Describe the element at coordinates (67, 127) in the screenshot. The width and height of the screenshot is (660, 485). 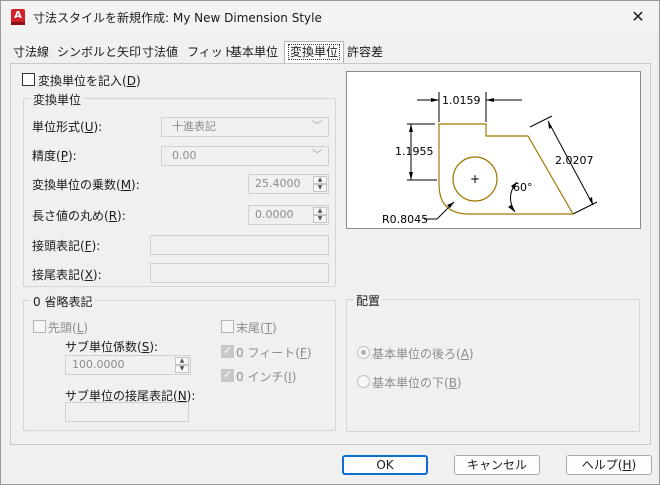
I see `unit-format-label: 単位形式(U):` at that location.